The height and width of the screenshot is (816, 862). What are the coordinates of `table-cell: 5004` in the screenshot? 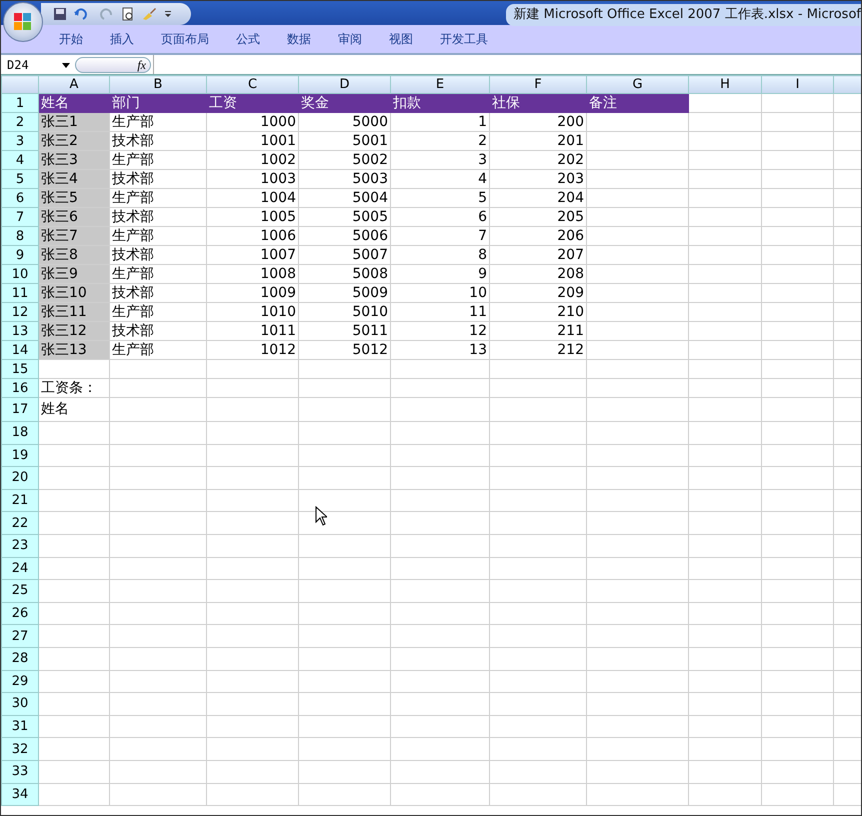 It's located at (344, 198).